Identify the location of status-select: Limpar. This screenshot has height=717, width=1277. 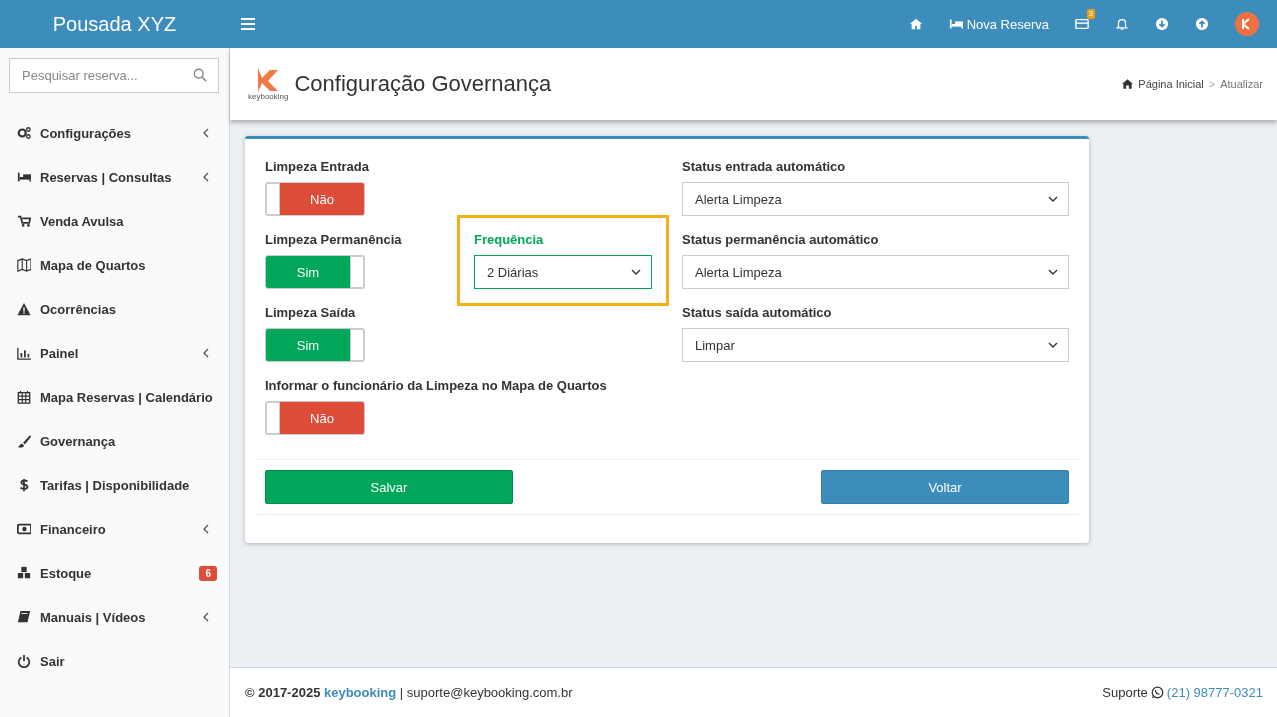
(875, 345).